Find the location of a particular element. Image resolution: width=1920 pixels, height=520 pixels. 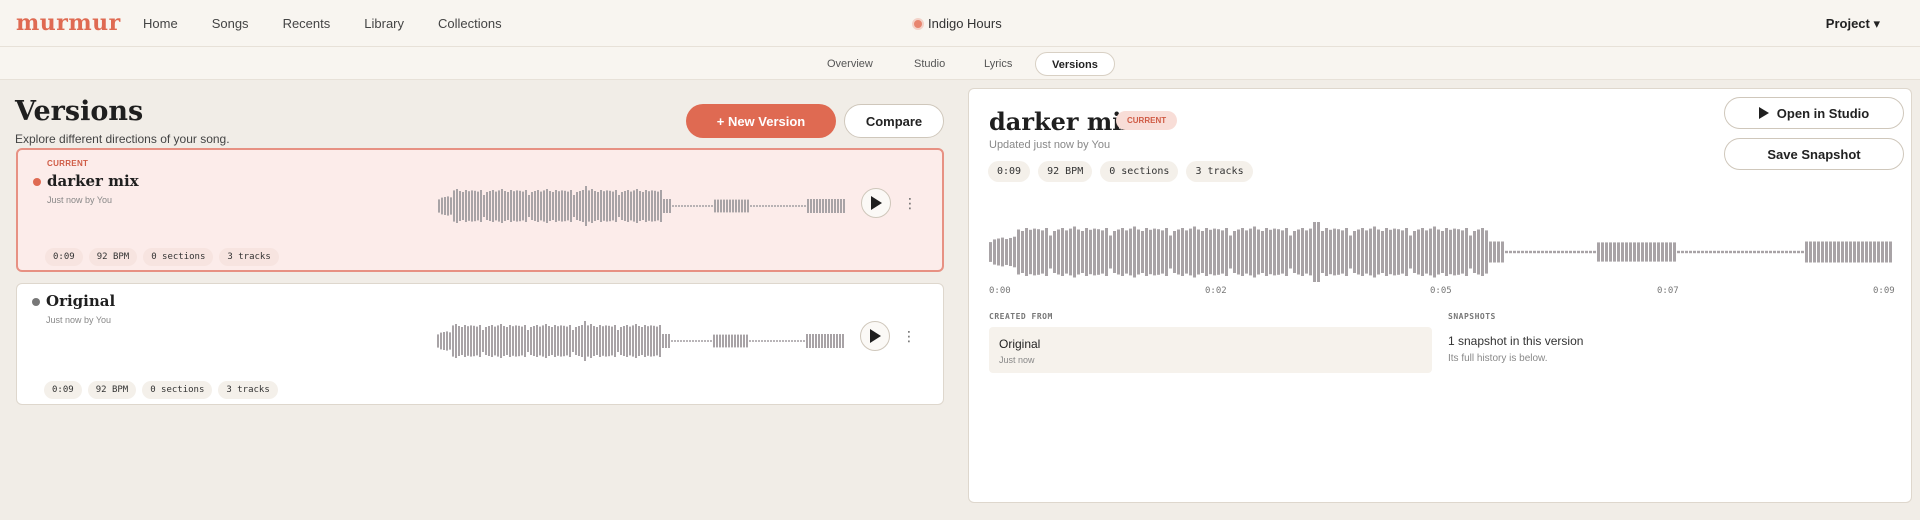

nav-home: Home is located at coordinates (160, 23).